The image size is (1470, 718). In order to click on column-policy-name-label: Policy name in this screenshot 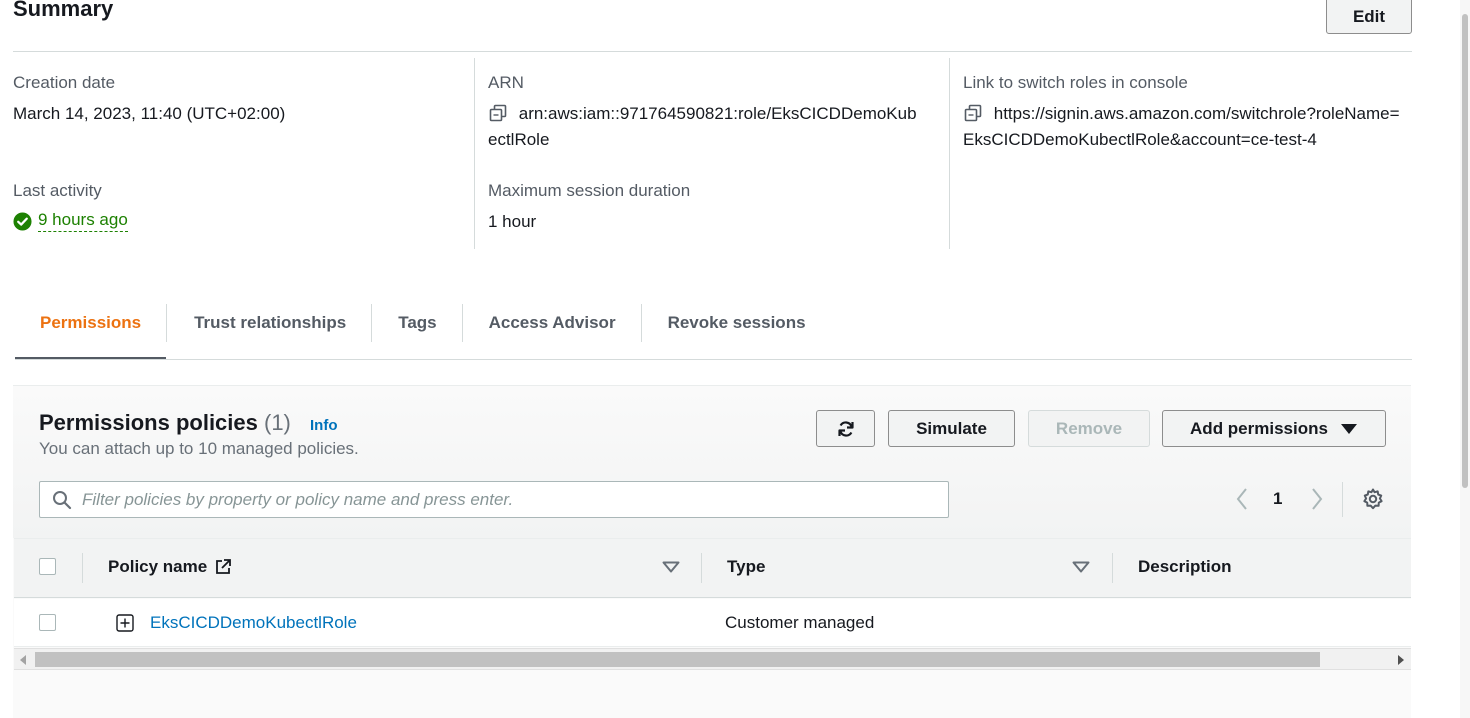, I will do `click(158, 566)`.